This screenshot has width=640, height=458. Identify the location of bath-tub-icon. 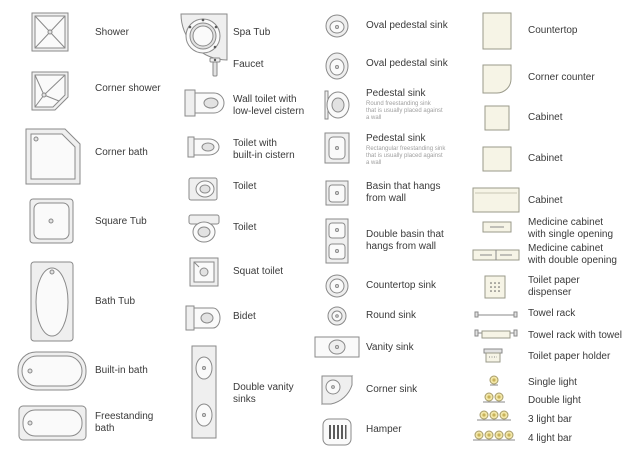
(52, 301).